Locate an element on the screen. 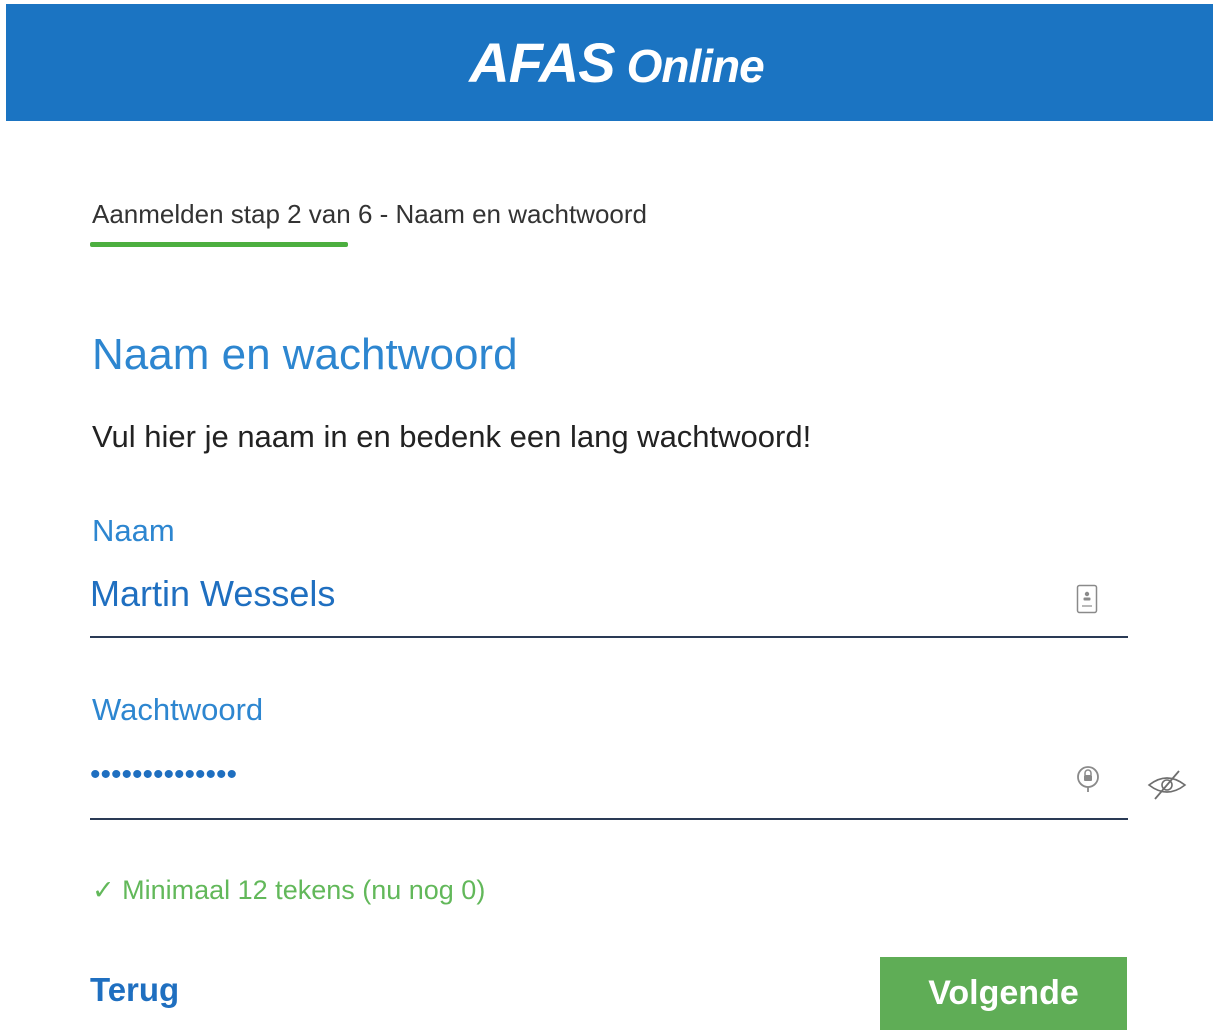 Image resolution: width=1213 pixels, height=1030 pixels. back-link: Terug is located at coordinates (134, 990).